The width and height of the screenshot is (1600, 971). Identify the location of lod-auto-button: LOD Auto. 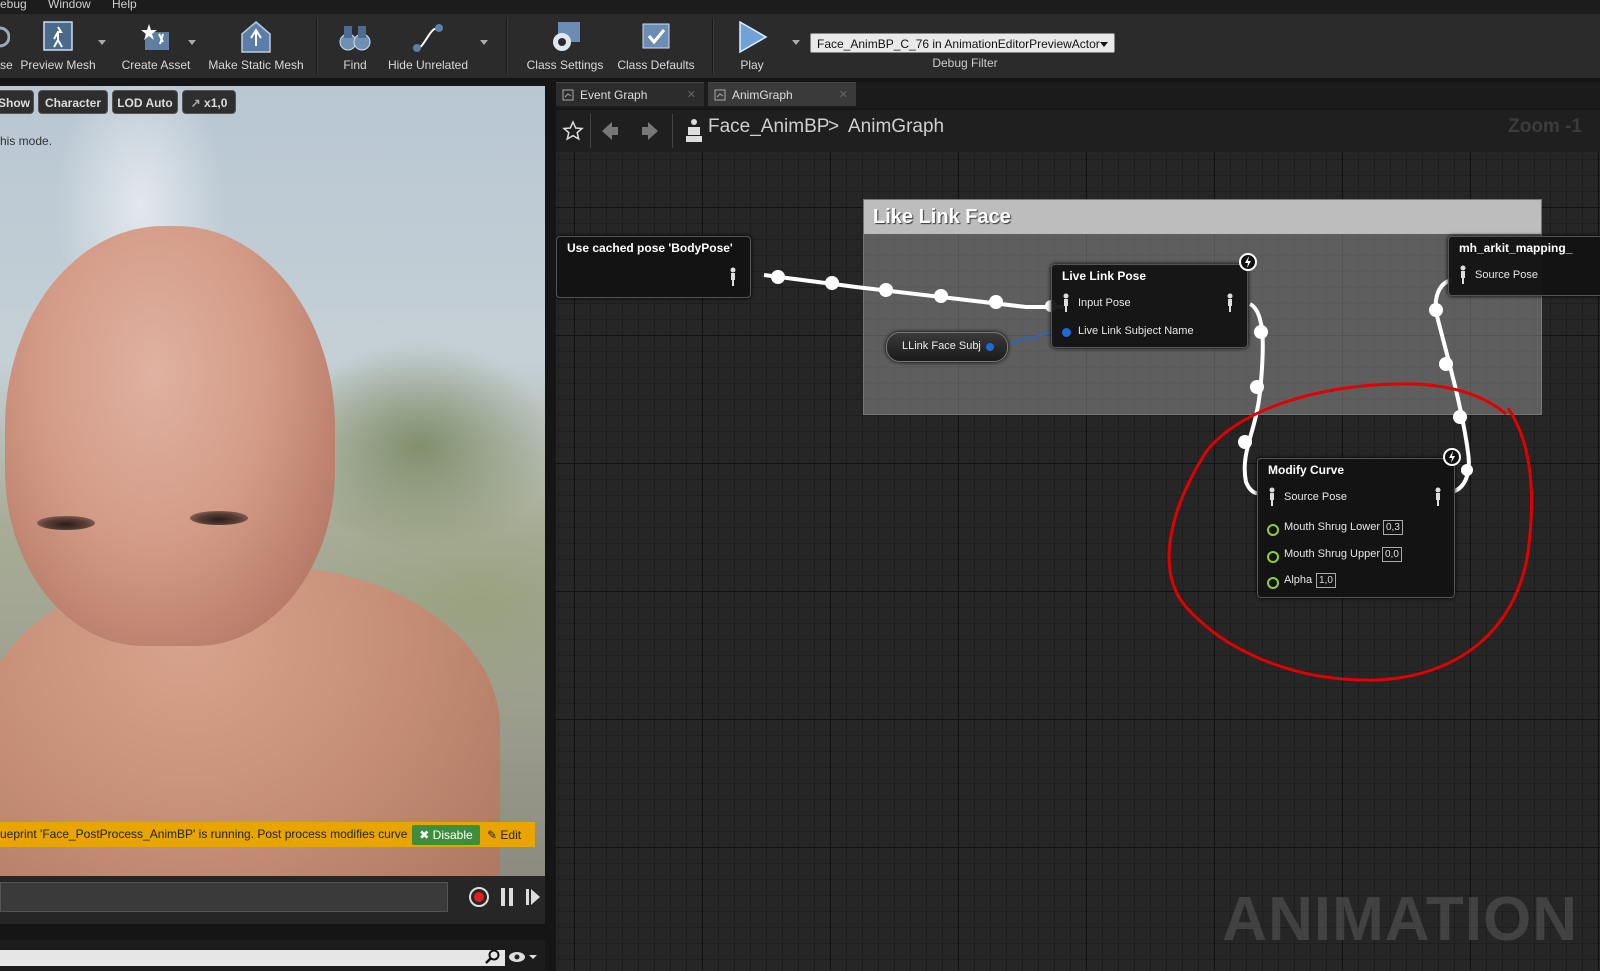
(145, 102).